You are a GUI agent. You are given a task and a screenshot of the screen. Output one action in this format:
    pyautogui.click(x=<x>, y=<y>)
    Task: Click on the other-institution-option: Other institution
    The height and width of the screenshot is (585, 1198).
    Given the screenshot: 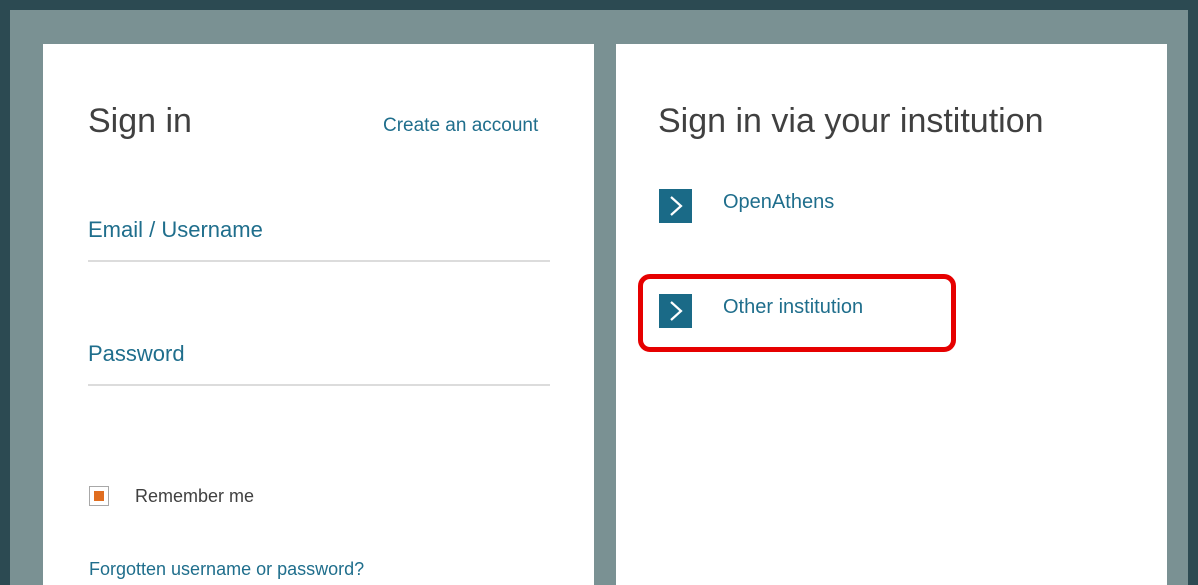 What is the action you would take?
    pyautogui.click(x=761, y=311)
    